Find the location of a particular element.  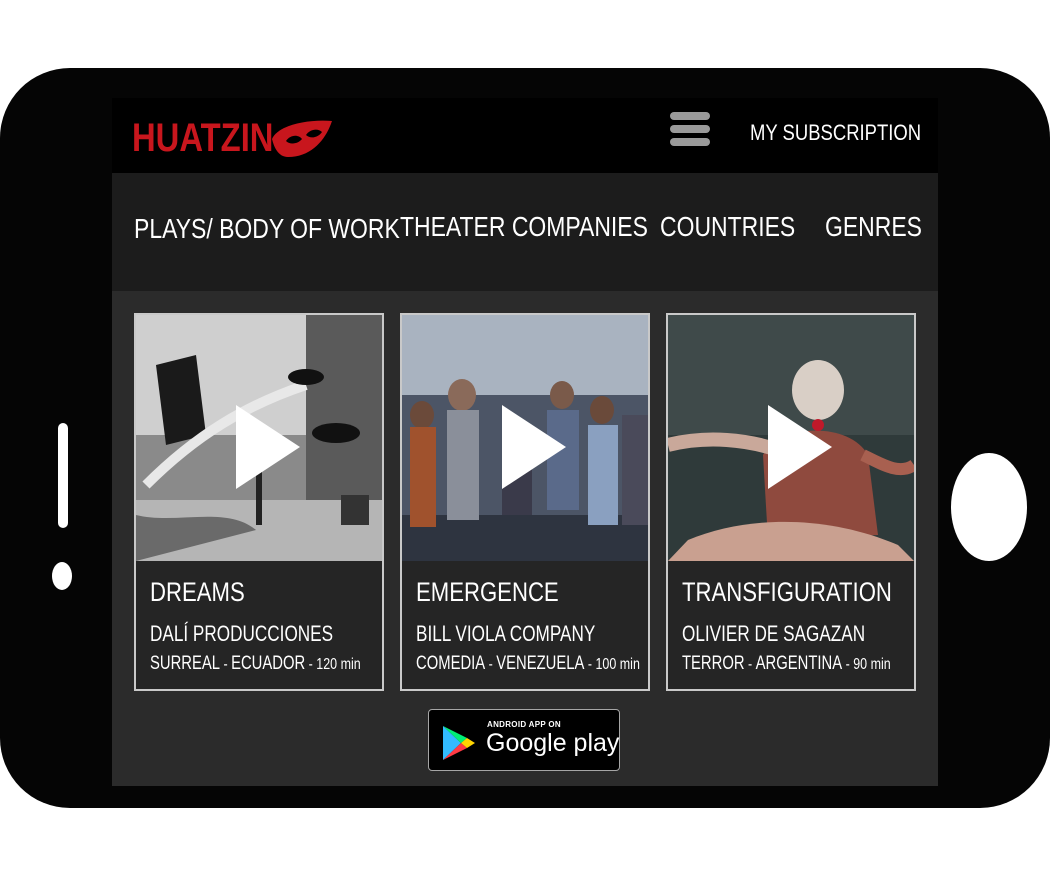

google-play-logo-icon is located at coordinates (459, 743).